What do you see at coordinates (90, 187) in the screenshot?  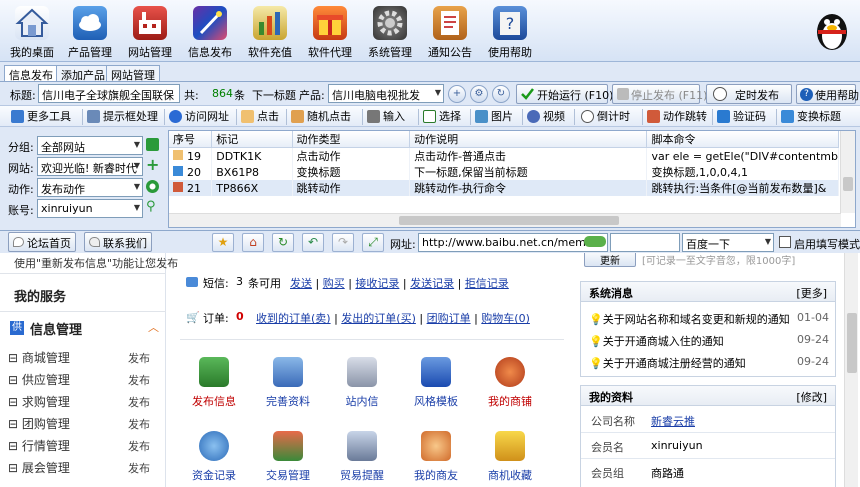 I see `action-select: 发布动作` at bounding box center [90, 187].